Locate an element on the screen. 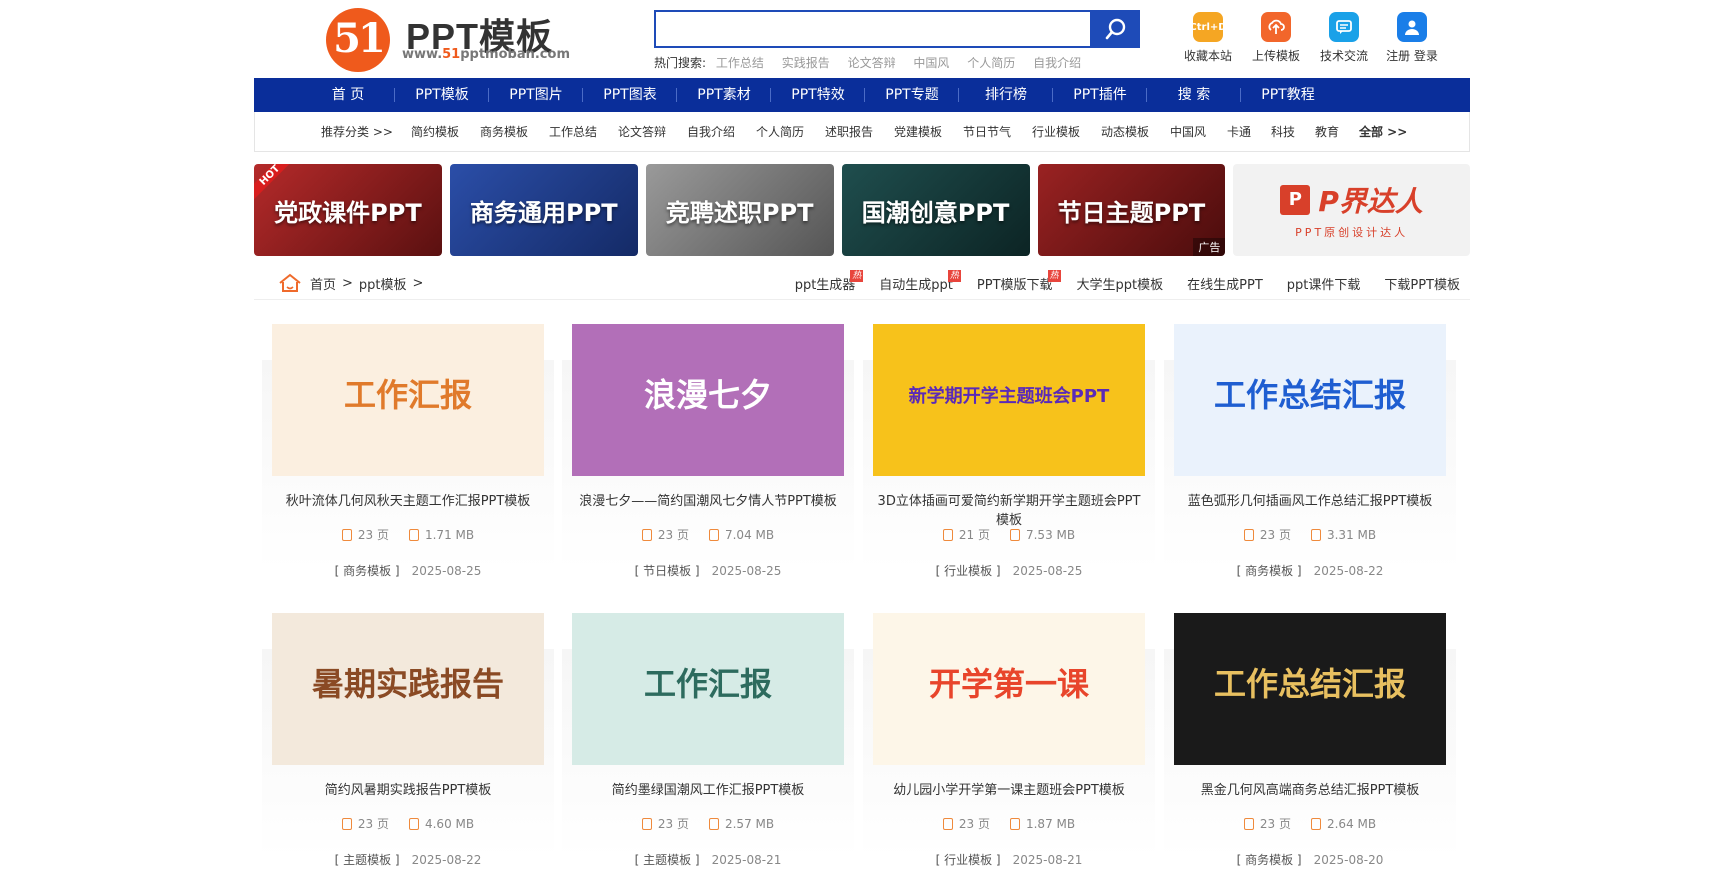 The height and width of the screenshot is (869, 1709). hot-link: ppt生成器热 is located at coordinates (829, 281).